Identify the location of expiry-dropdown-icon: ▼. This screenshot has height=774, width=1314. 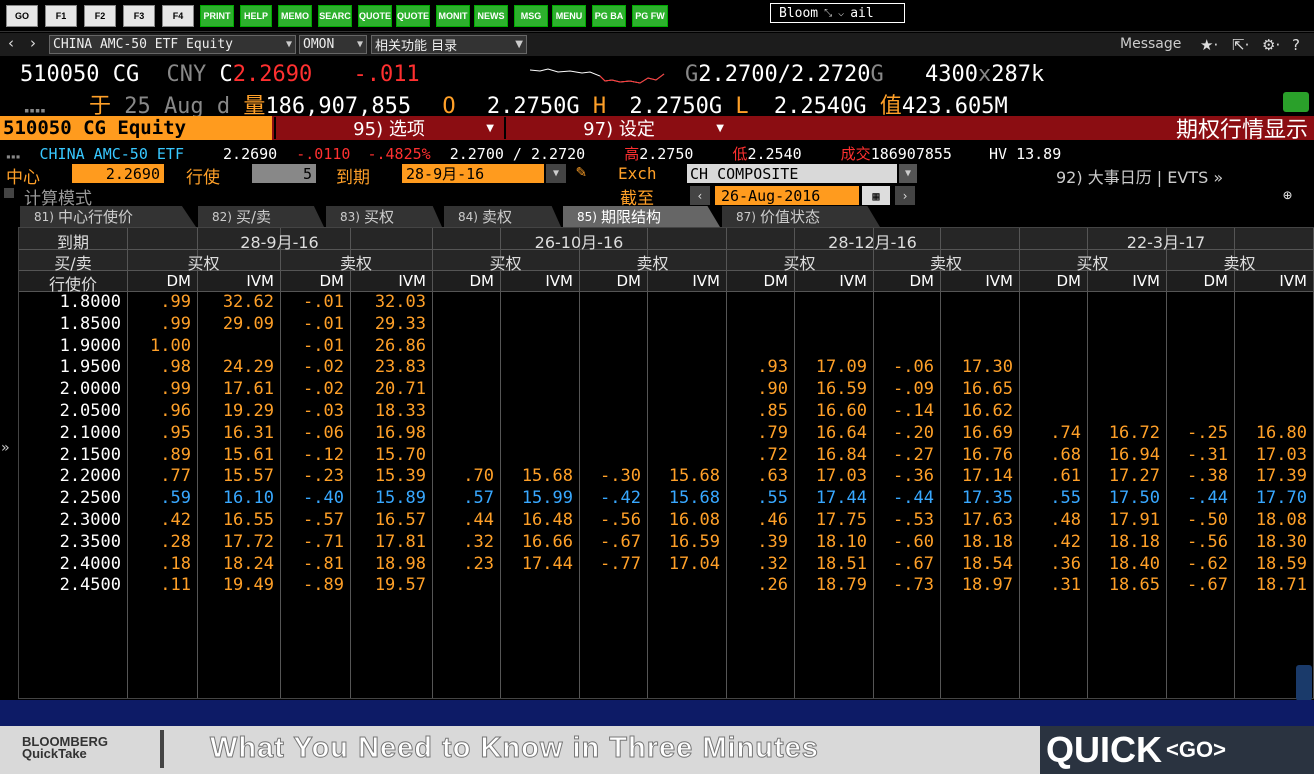
(556, 173).